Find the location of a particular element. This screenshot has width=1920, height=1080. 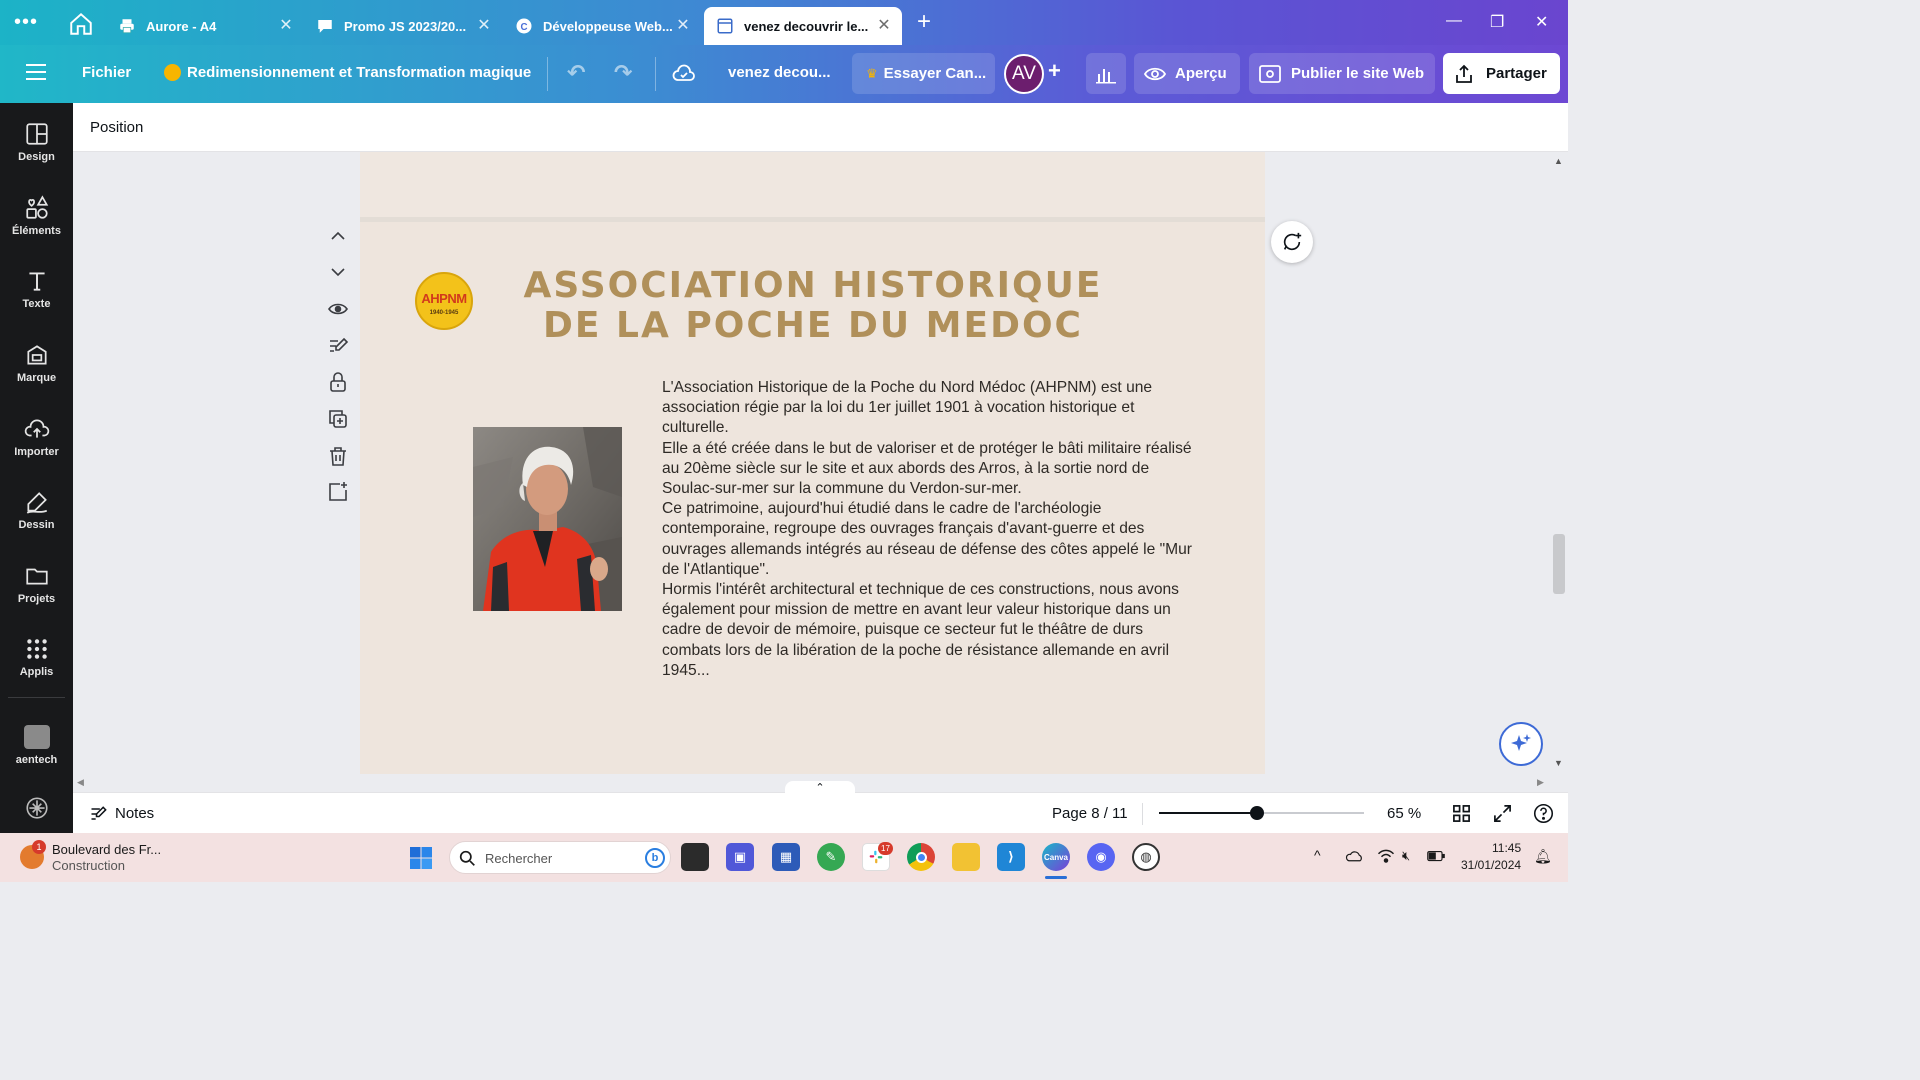

magic-assistant-button is located at coordinates (1521, 744).